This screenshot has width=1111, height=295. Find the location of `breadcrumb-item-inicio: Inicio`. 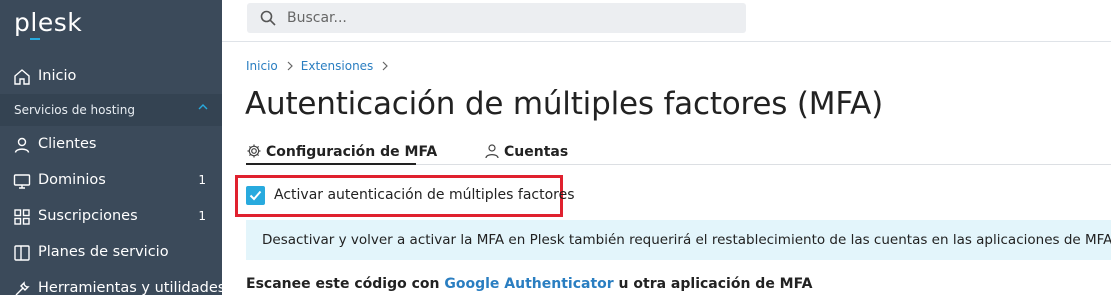

breadcrumb-item-inicio: Inicio is located at coordinates (262, 66).